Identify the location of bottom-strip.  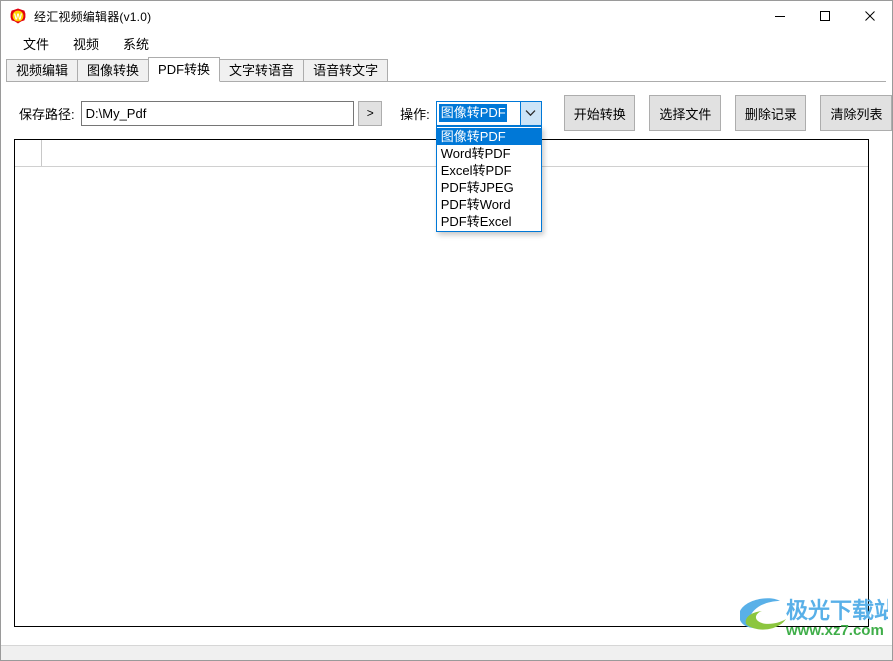
(446, 652).